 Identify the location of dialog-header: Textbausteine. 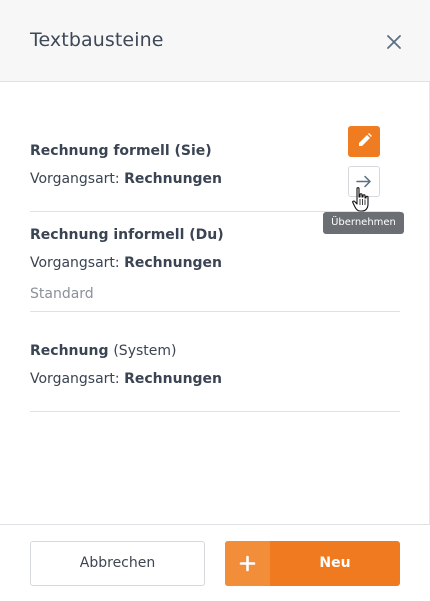
(215, 41).